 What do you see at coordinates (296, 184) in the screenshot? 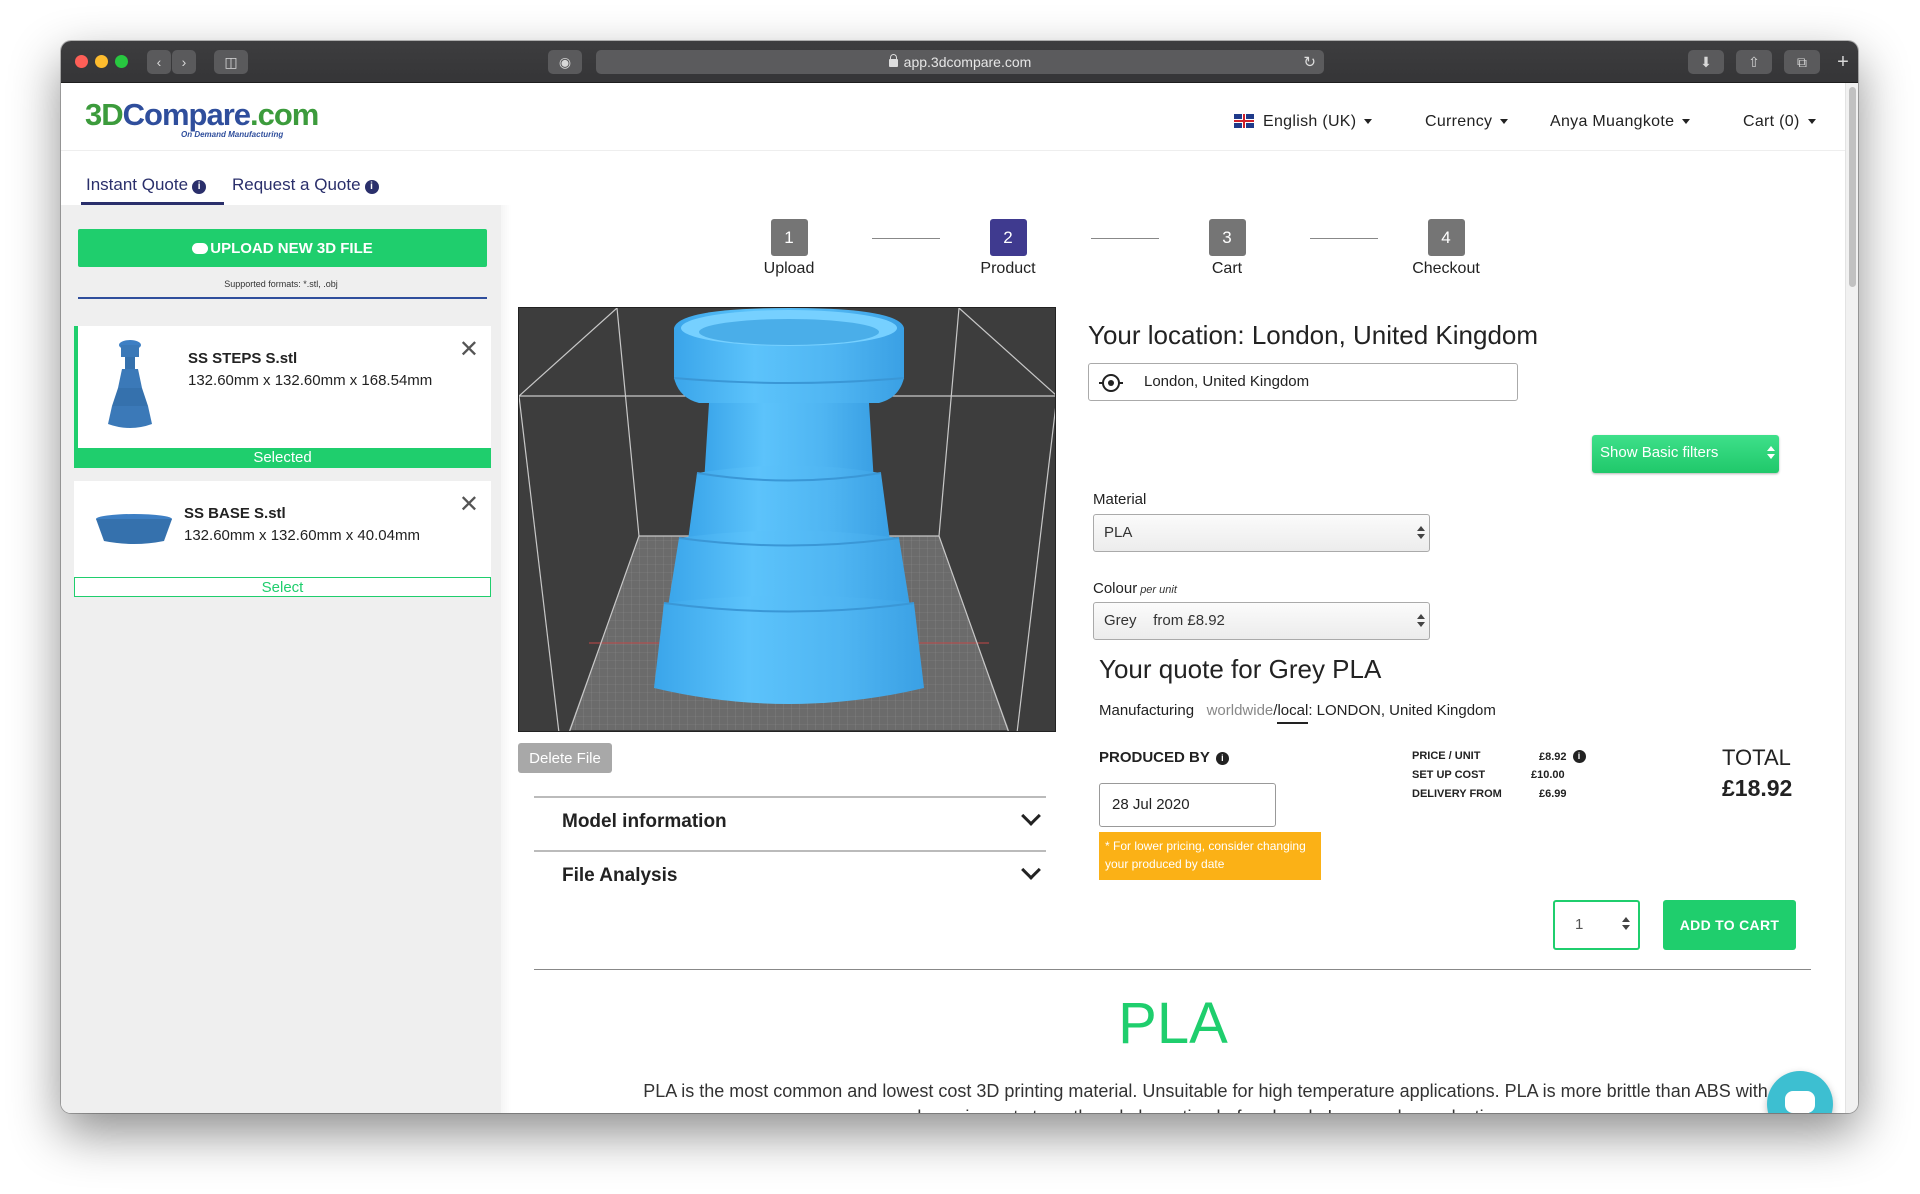
I see `tab-label: Request a Quote` at bounding box center [296, 184].